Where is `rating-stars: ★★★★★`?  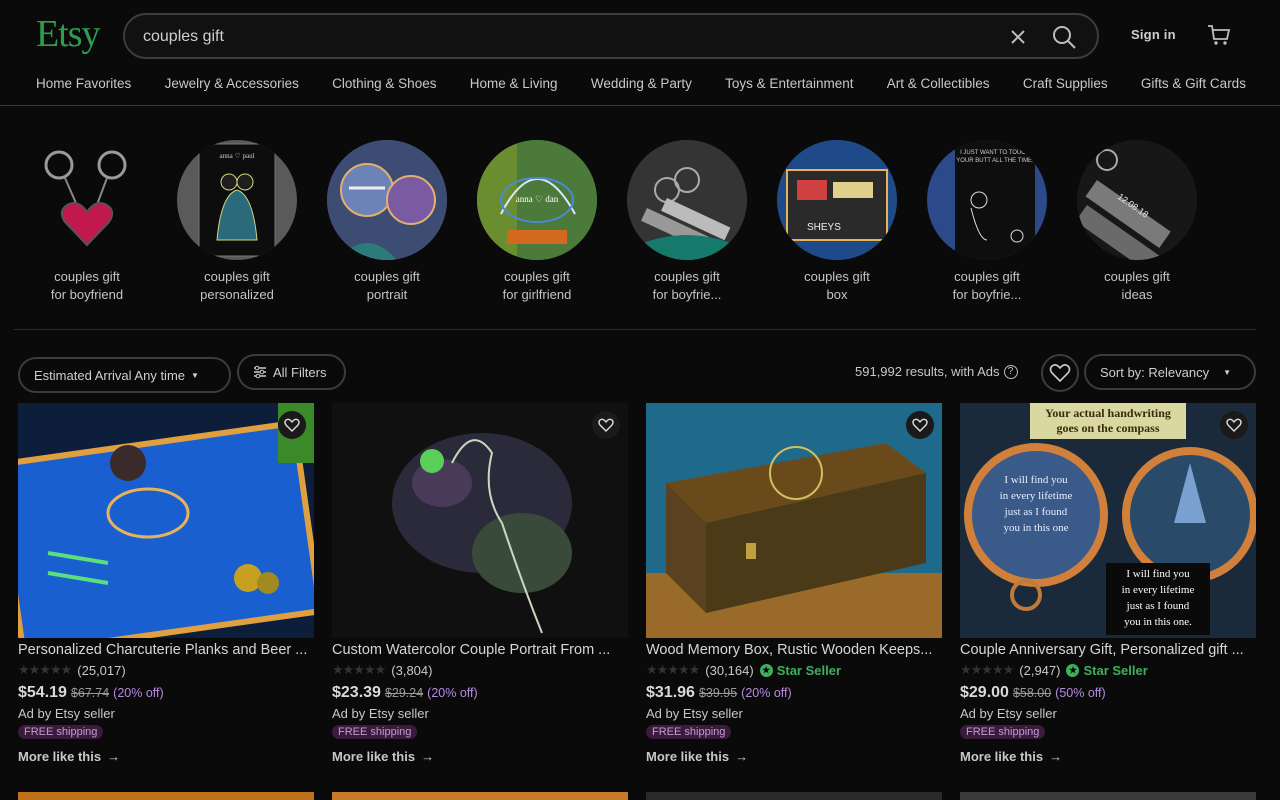
rating-stars: ★★★★★ is located at coordinates (359, 669).